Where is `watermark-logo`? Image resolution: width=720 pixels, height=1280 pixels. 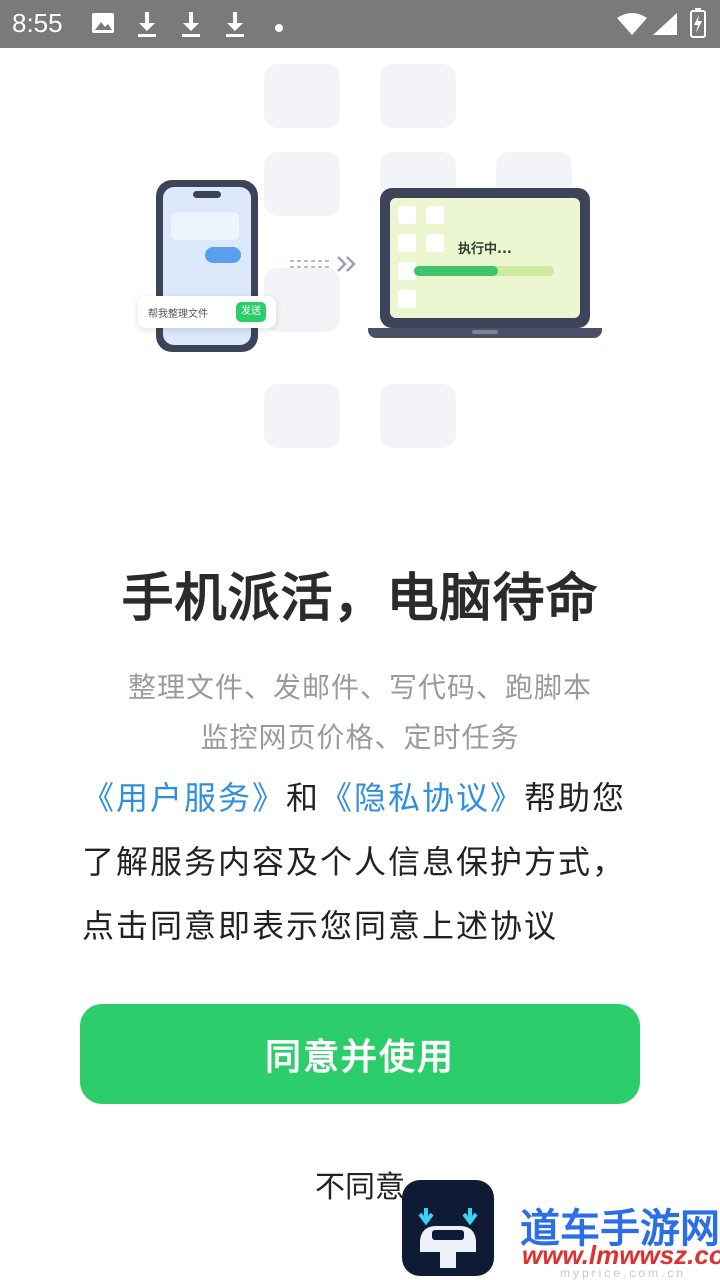
watermark-logo is located at coordinates (448, 1228).